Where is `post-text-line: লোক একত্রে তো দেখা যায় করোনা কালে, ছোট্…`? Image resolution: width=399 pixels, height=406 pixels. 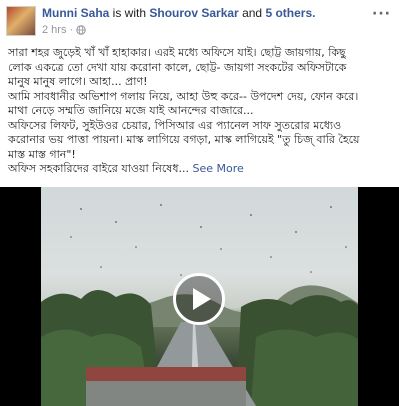
post-text-line: লোক একত্রে তো দেখা যায় করোনা কালে, ছোট্… is located at coordinates (177, 67).